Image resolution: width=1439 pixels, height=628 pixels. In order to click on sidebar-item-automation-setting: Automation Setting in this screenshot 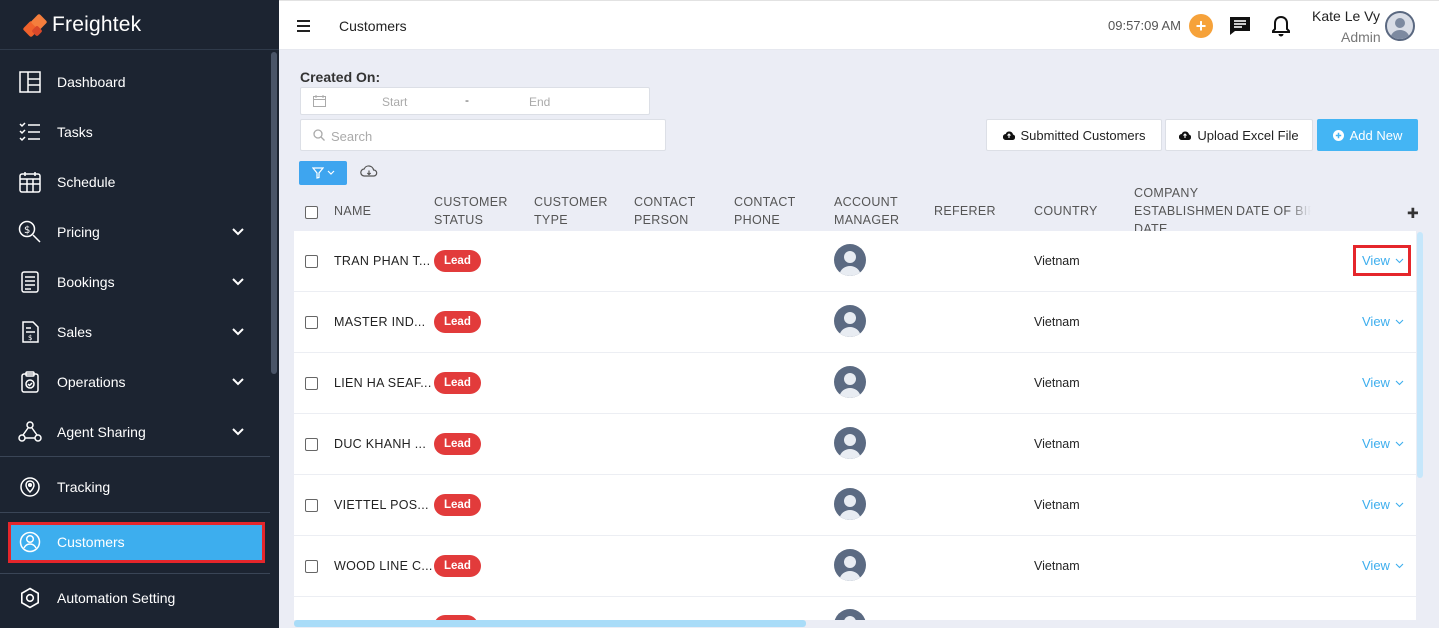, I will do `click(135, 598)`.